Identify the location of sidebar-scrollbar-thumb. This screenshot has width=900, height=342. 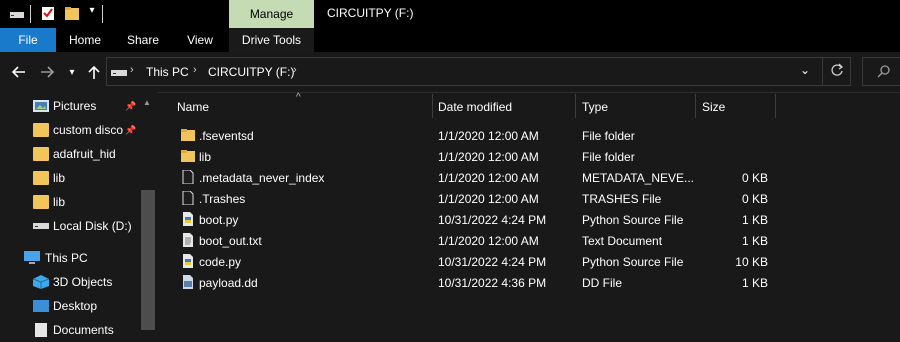
(148, 260).